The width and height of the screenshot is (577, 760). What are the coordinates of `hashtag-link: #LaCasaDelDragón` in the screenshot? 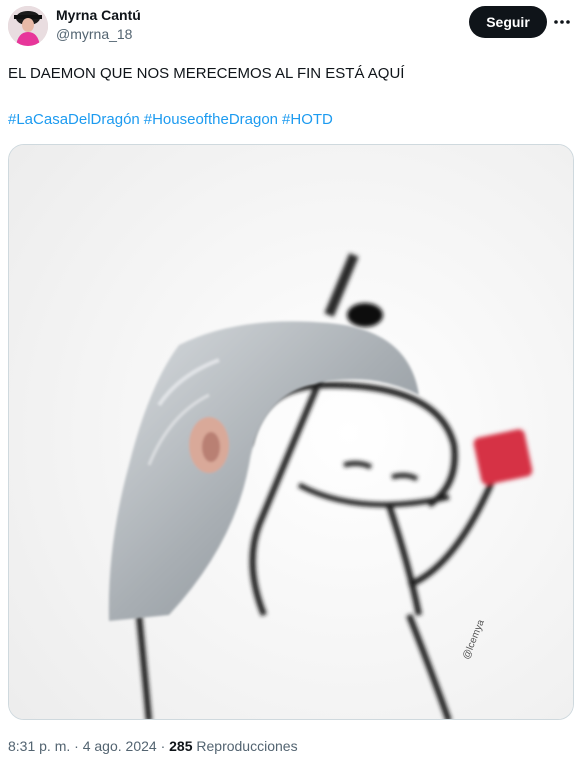 It's located at (74, 119).